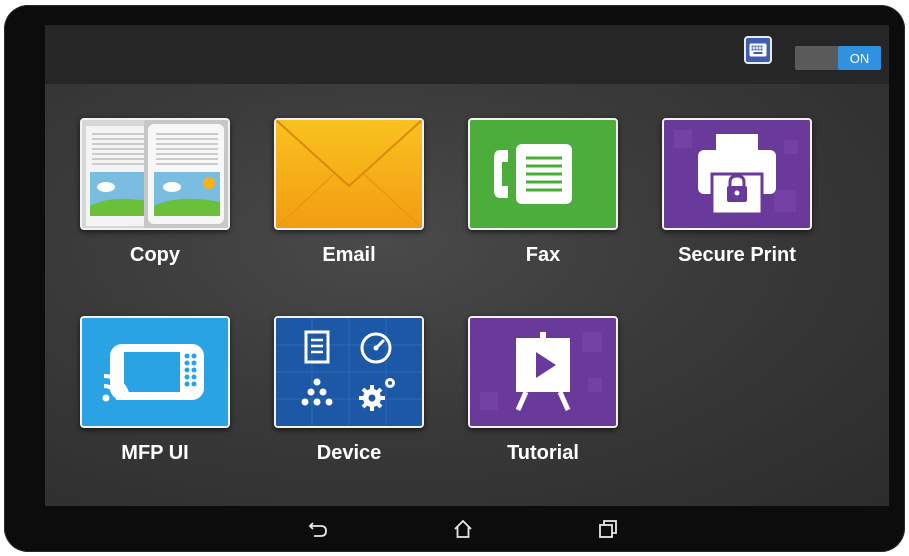  I want to click on keyboard-icon, so click(758, 50).